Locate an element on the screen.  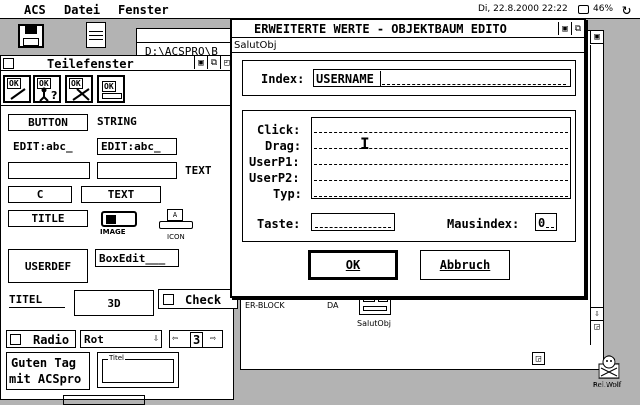
part-bottom-box is located at coordinates (104, 400).